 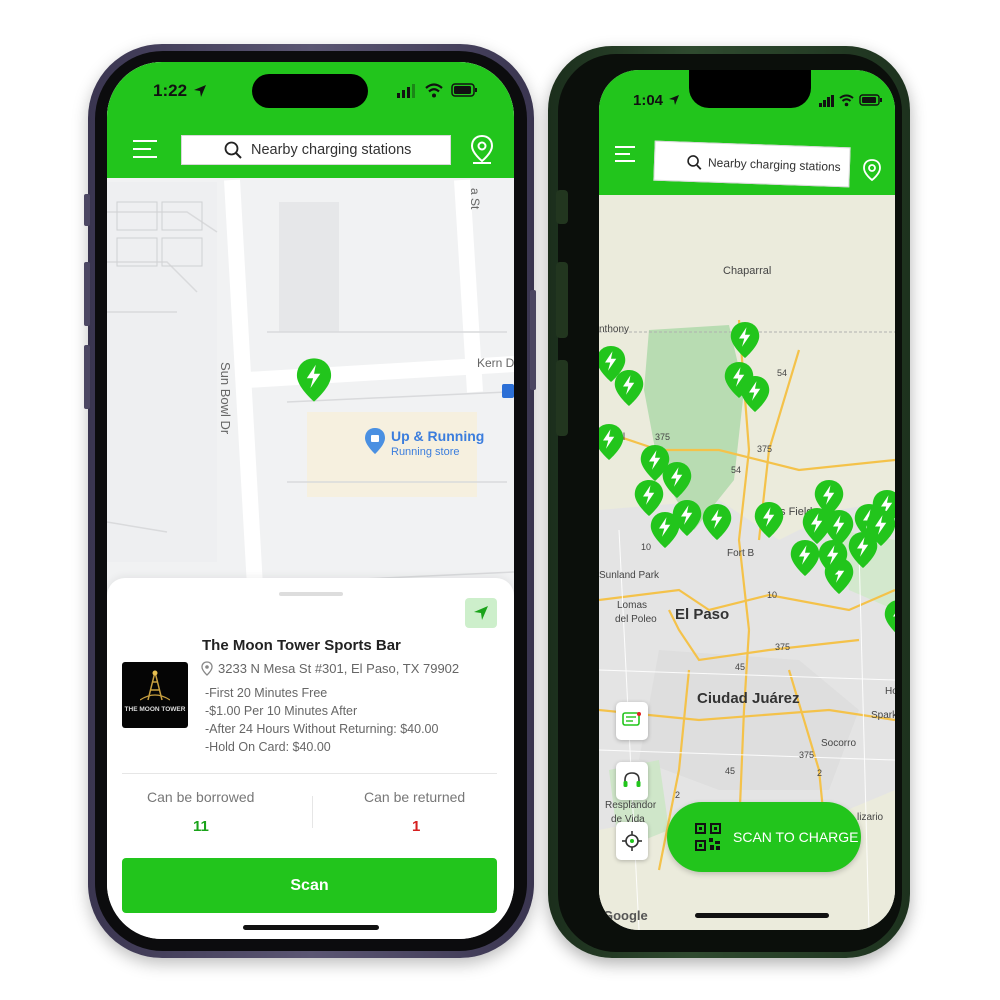 I want to click on place-name: Up & Running, so click(x=437, y=436).